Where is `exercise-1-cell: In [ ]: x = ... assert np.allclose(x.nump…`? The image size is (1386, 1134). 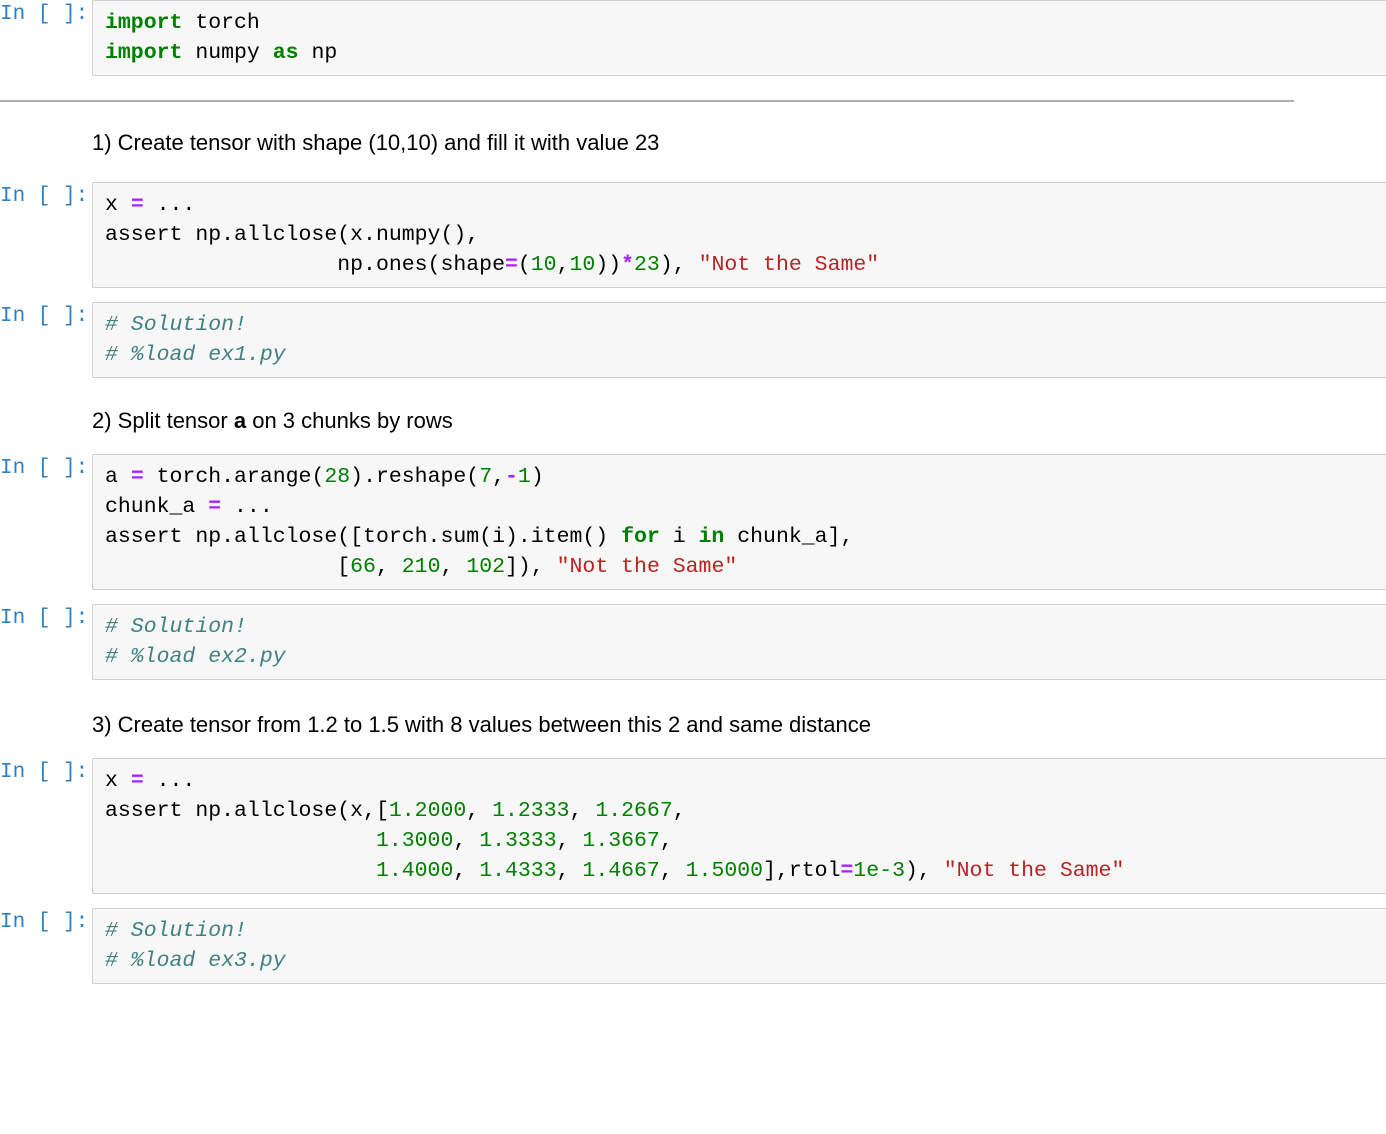 exercise-1-cell: In [ ]: x = ... assert np.allclose(x.nump… is located at coordinates (693, 235).